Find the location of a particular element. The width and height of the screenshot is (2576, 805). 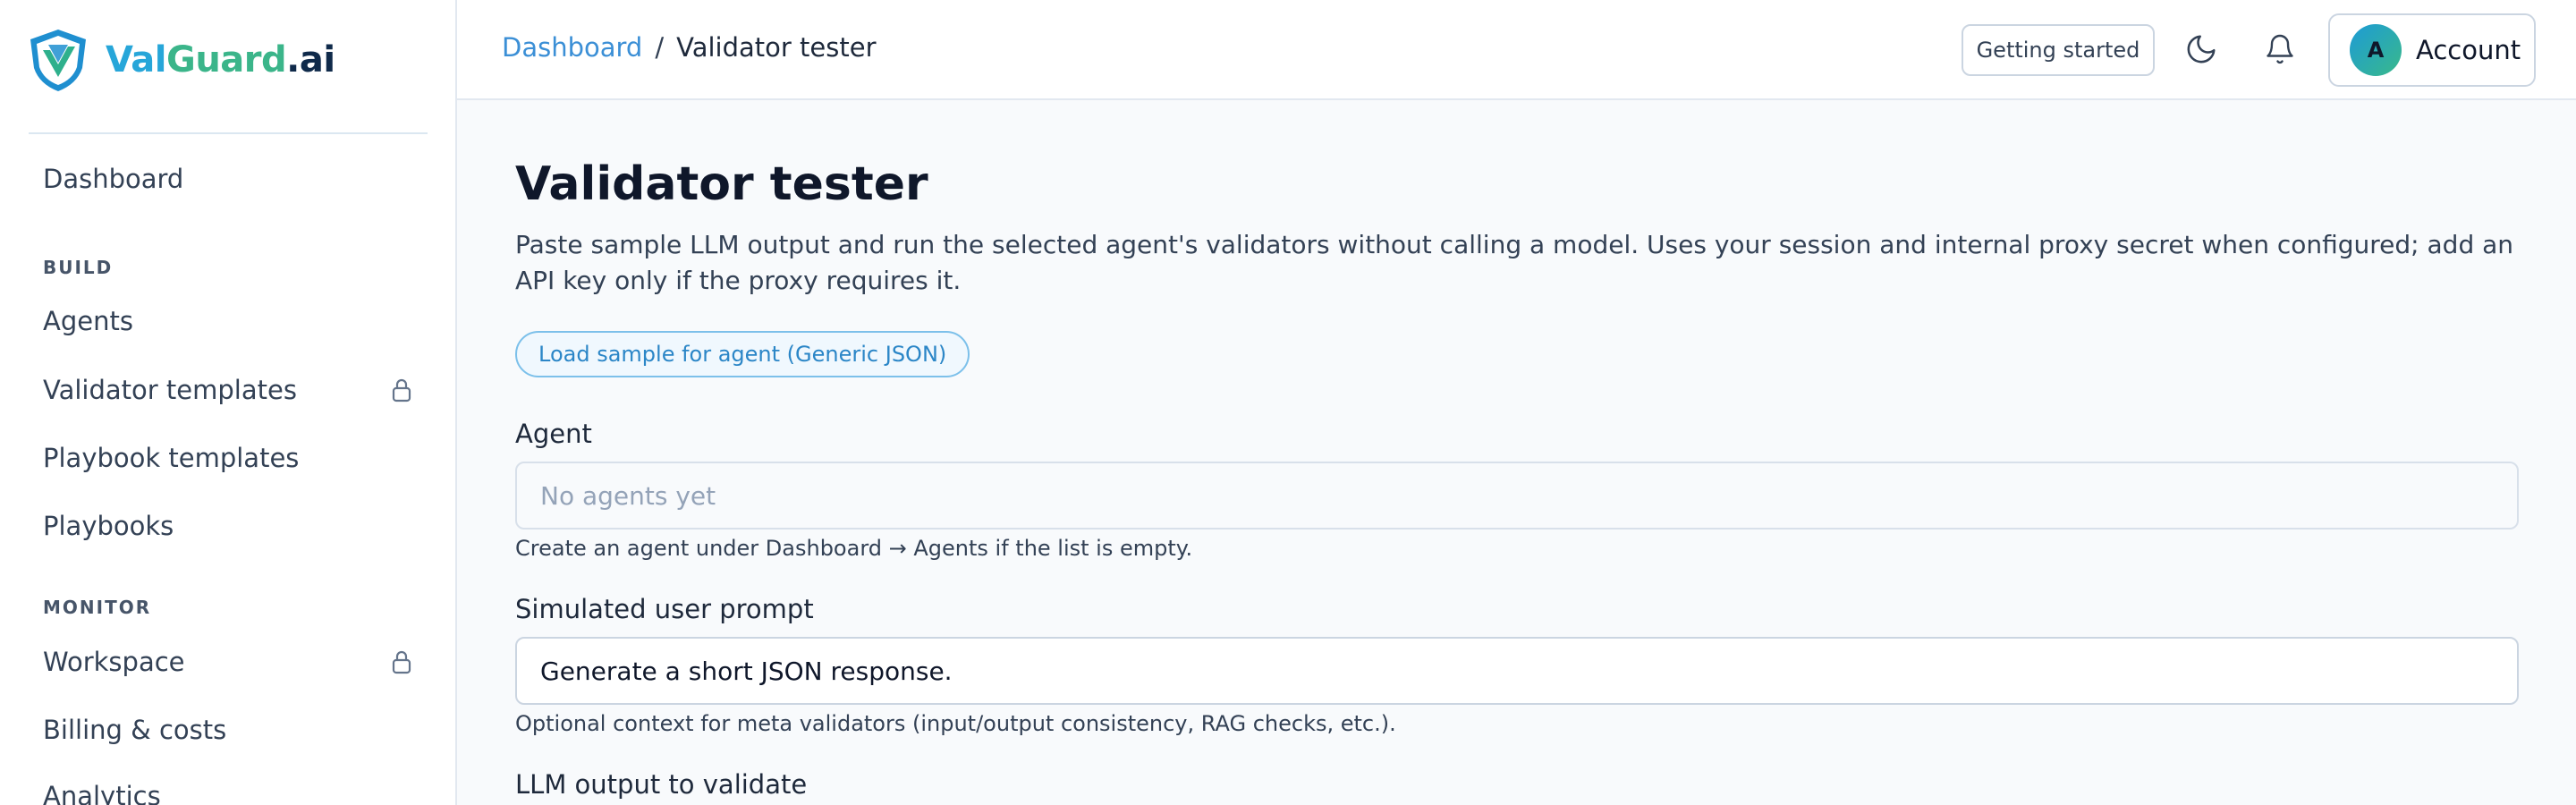

sidebar-divider is located at coordinates (228, 133).